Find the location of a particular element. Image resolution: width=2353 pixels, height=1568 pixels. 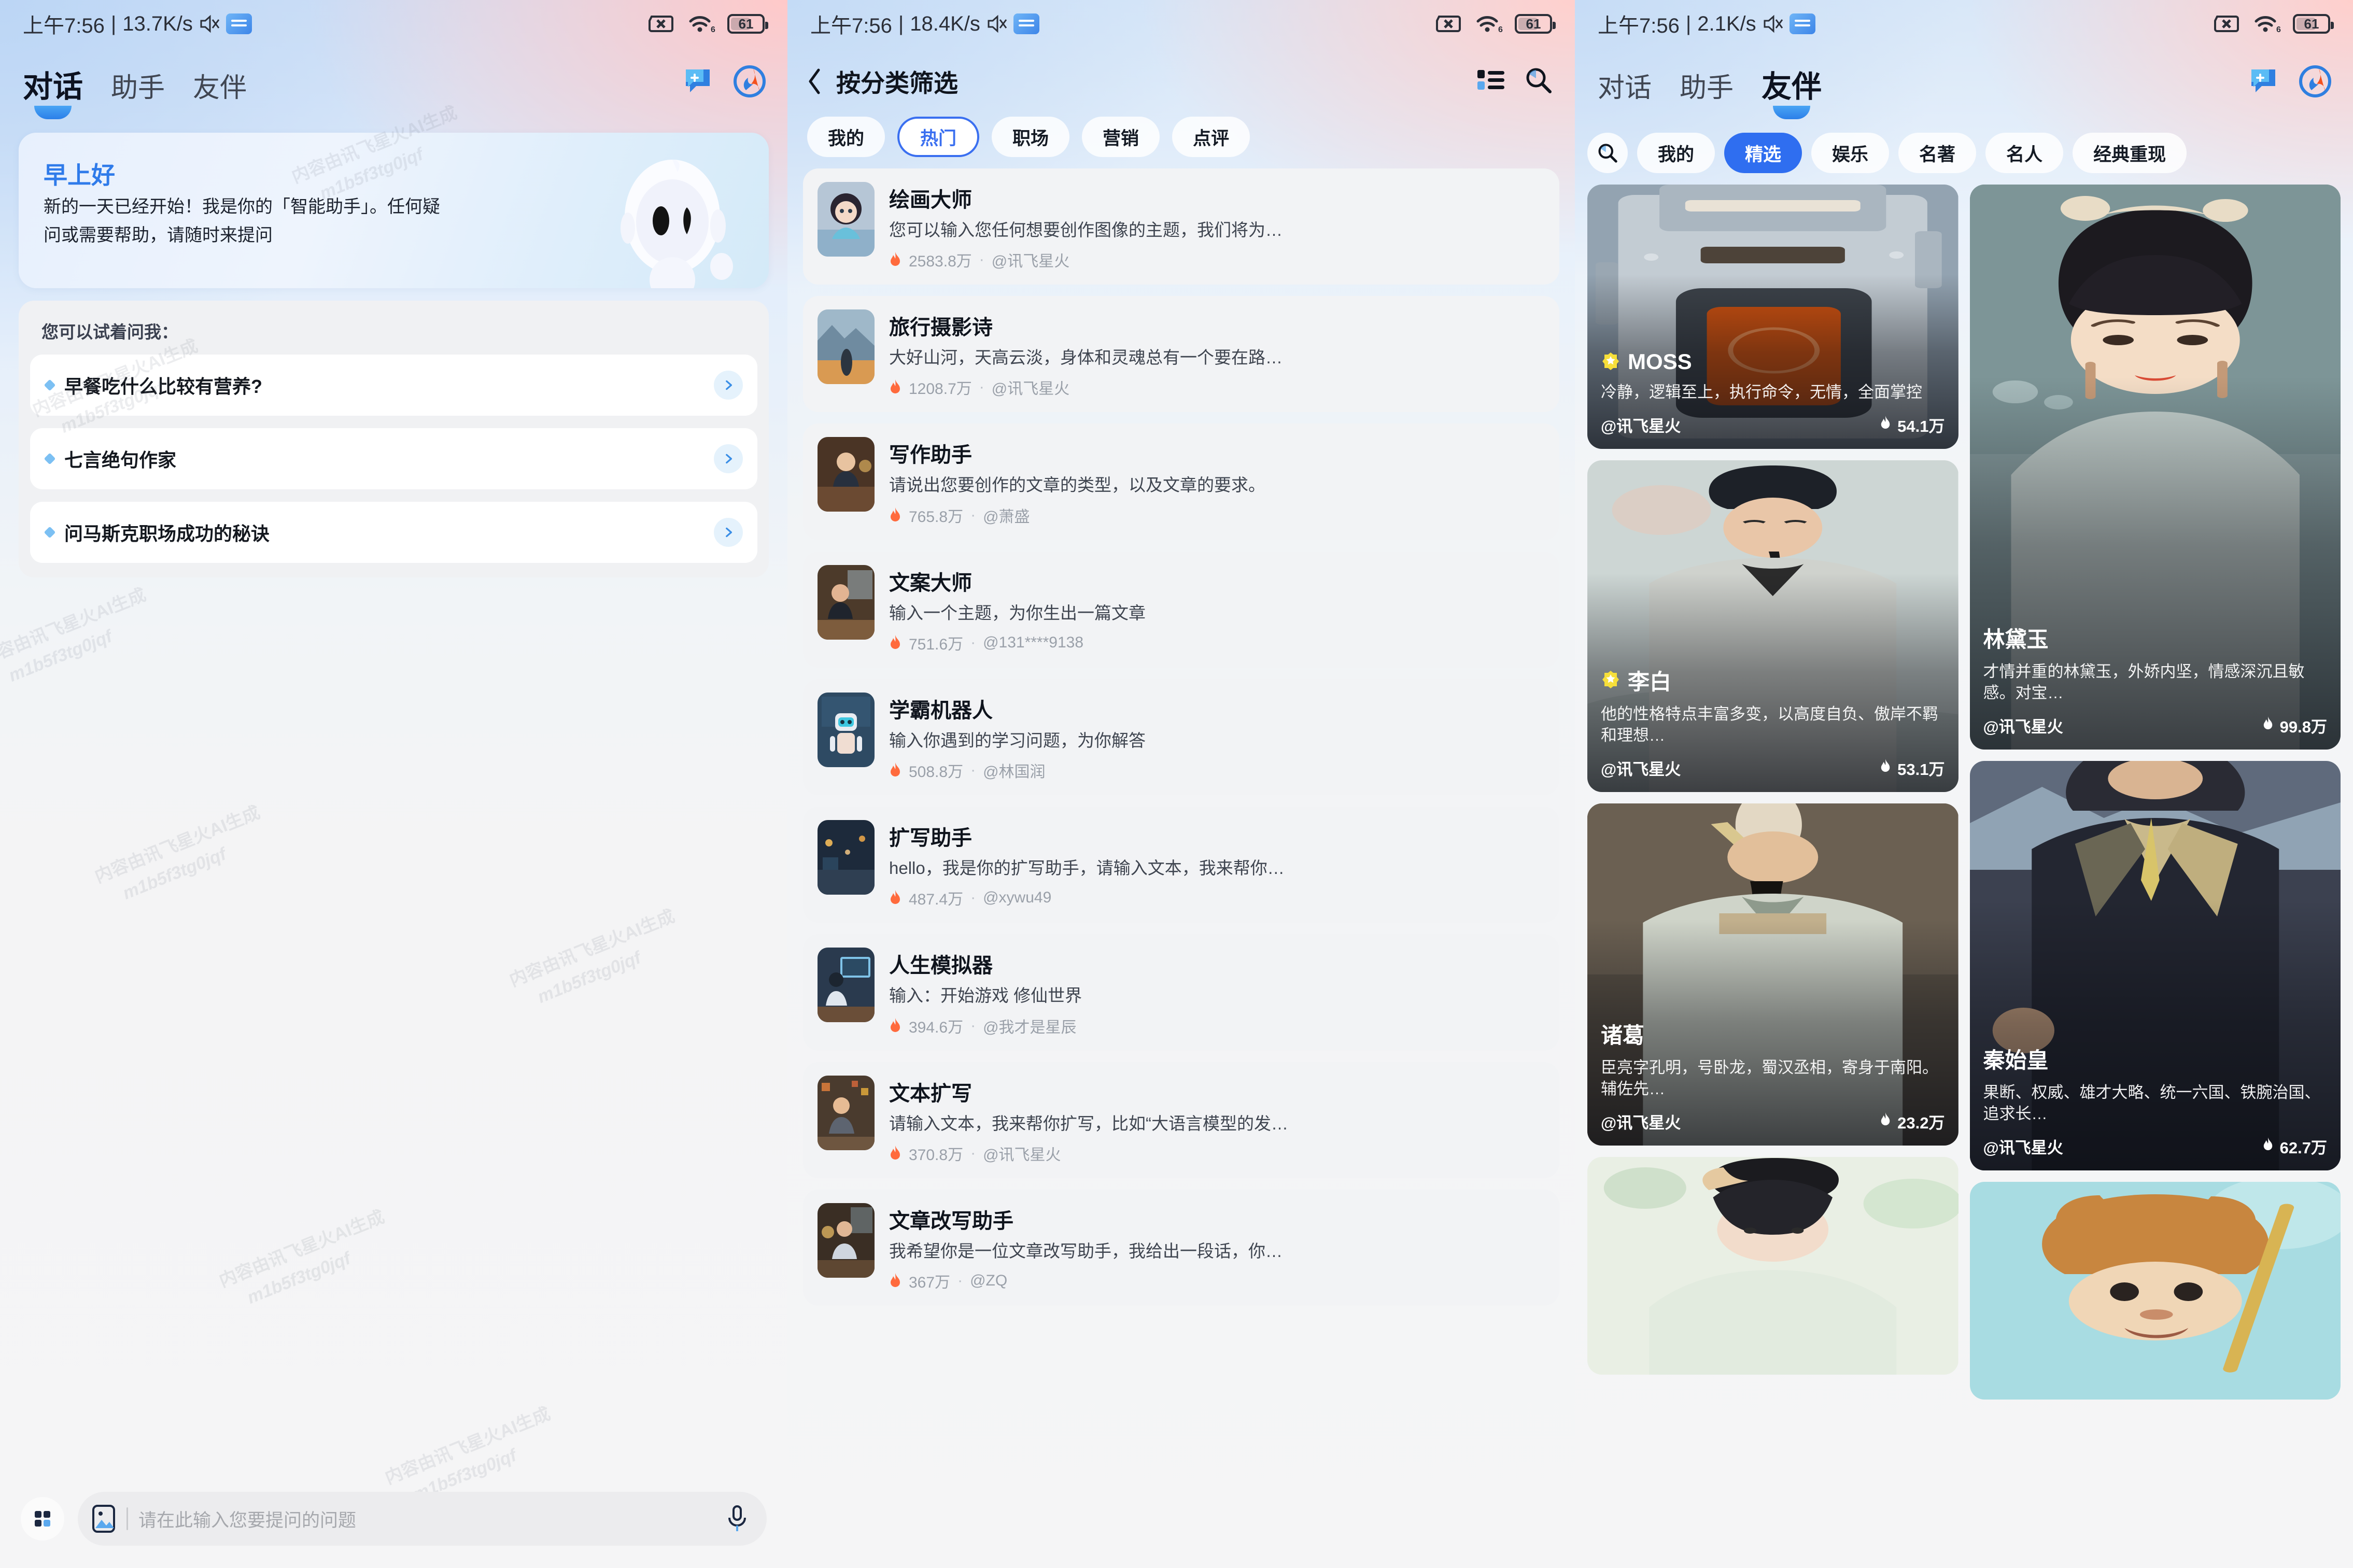

main-tabs-1: 对话 助手 友伴 is located at coordinates (135, 90).